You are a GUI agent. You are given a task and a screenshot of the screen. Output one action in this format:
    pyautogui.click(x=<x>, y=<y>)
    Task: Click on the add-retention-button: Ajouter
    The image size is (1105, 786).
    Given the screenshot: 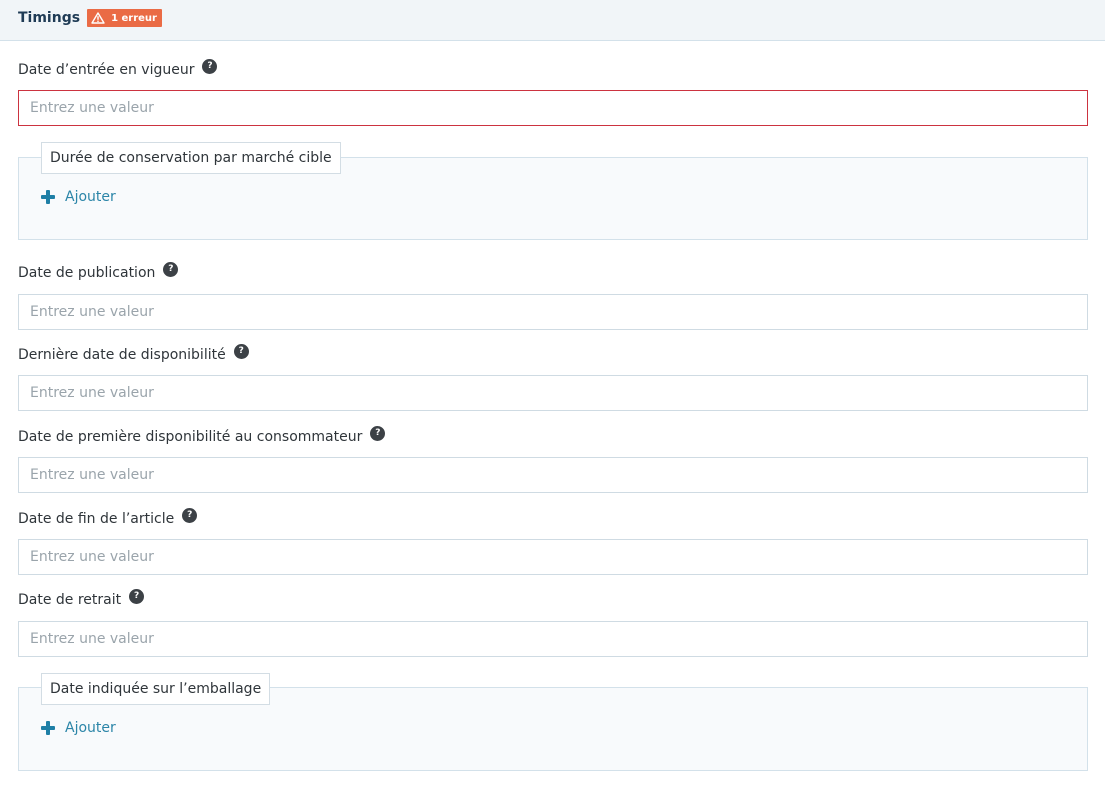 What is the action you would take?
    pyautogui.click(x=78, y=197)
    